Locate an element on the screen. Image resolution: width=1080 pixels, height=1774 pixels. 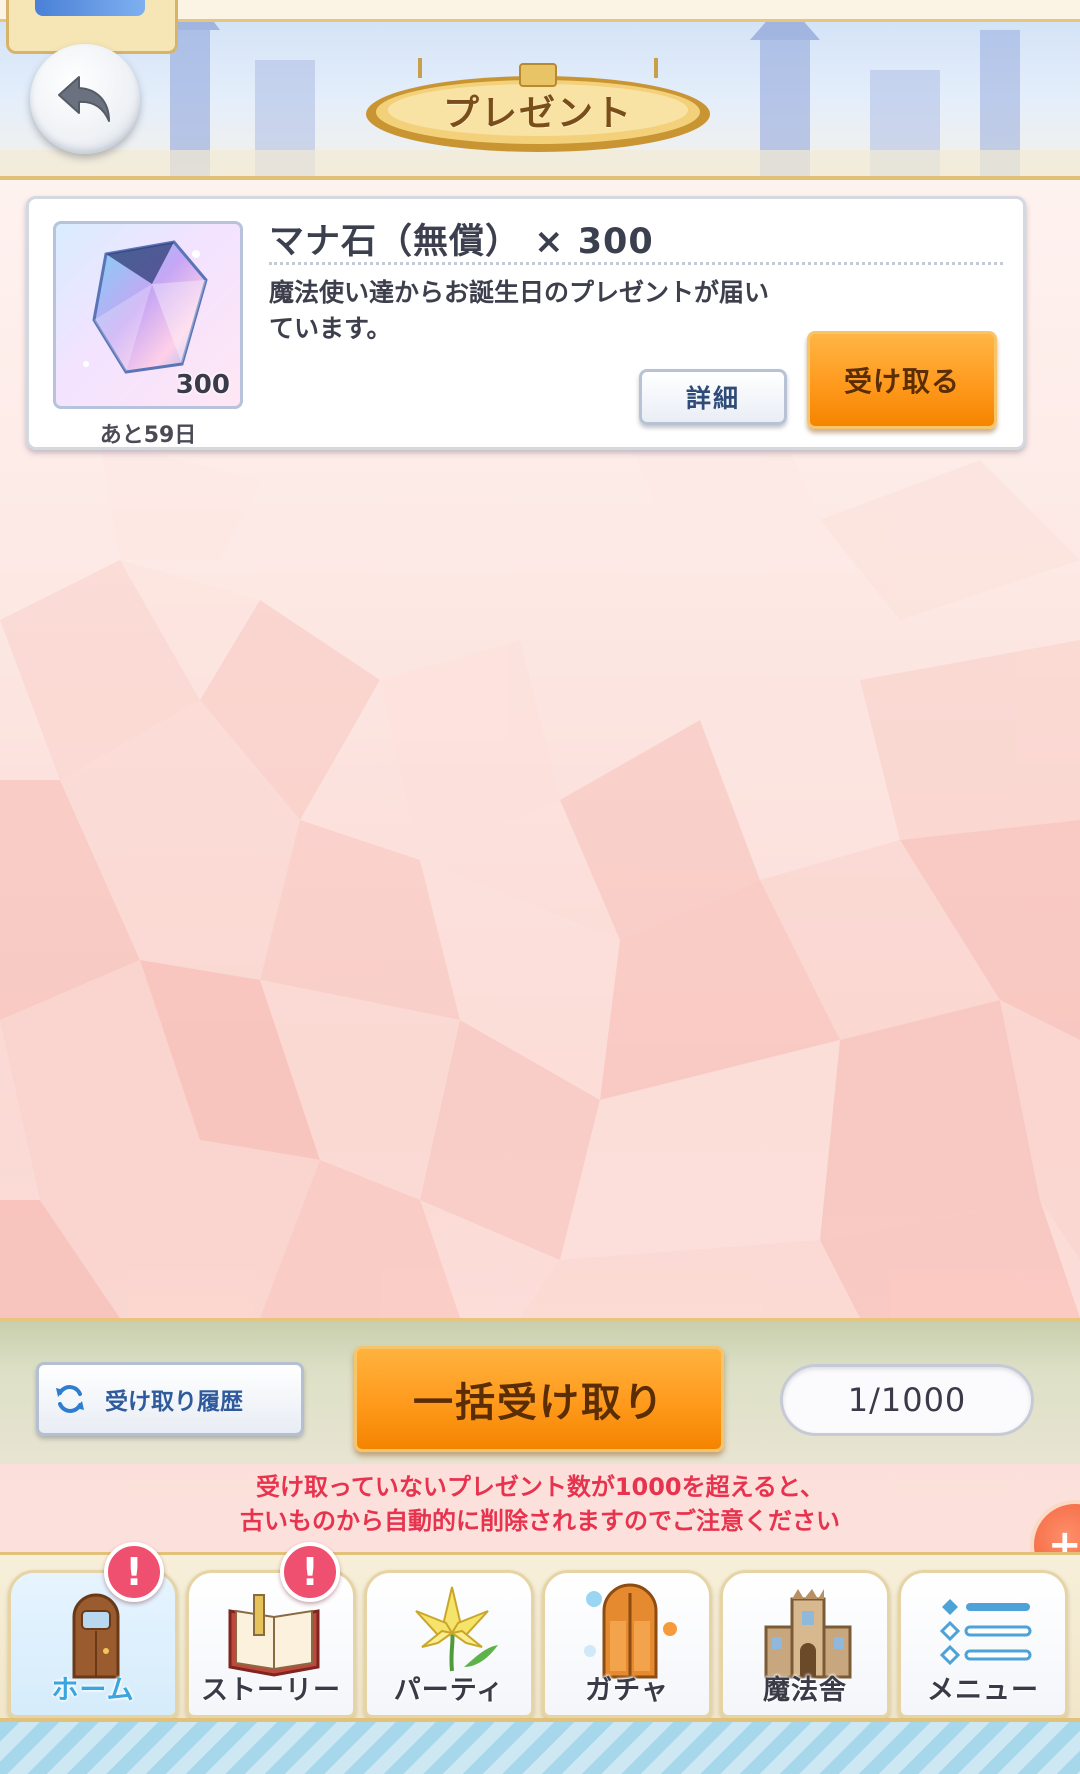
nav-party-label: パーティ is located at coordinates (449, 1690).